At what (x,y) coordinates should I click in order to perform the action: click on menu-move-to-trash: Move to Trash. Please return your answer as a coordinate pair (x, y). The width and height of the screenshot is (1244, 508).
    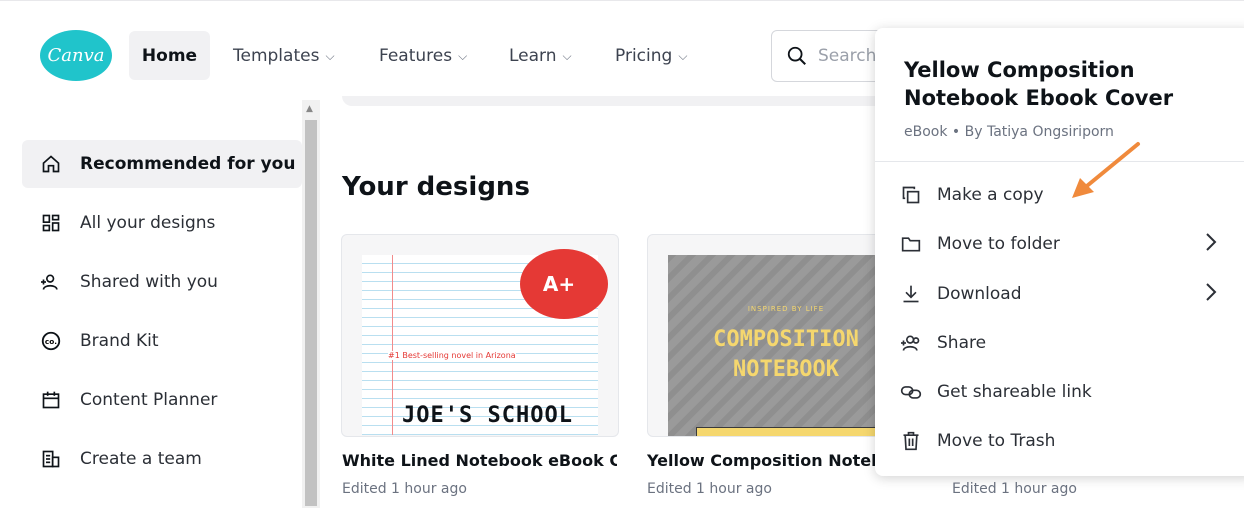
    Looking at the image, I should click on (1064, 441).